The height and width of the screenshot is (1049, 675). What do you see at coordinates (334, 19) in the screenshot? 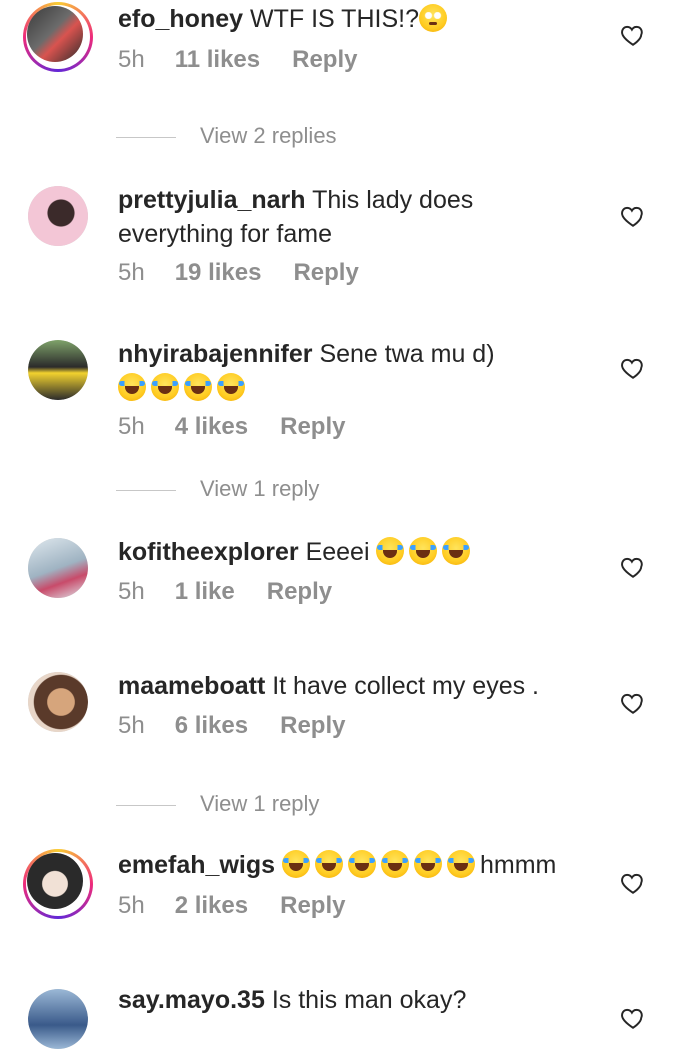
I see `comment-body: WTF IS THIS!?` at bounding box center [334, 19].